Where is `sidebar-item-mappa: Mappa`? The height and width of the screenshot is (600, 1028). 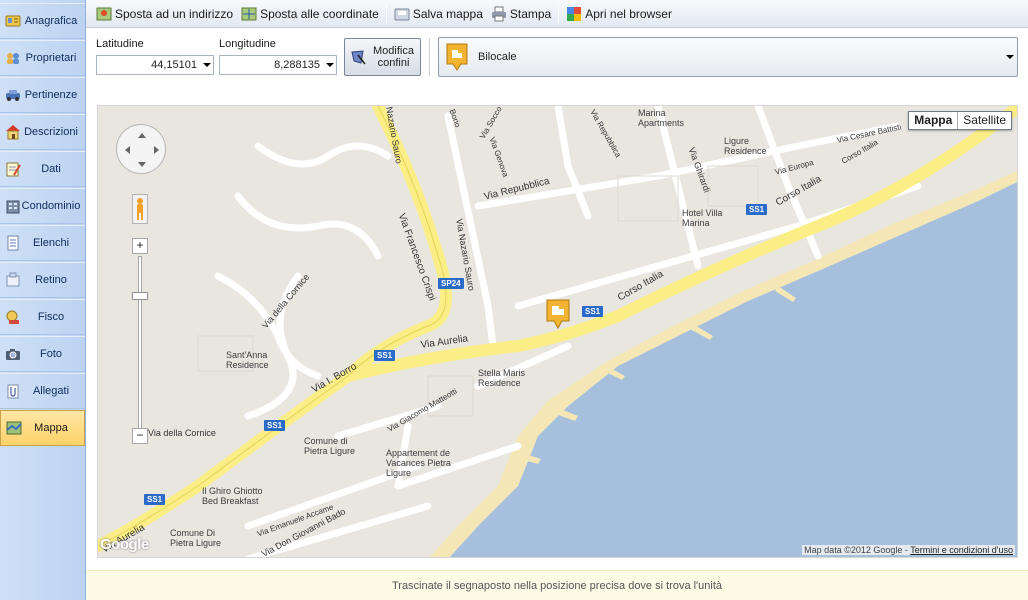
sidebar-item-mappa: Mappa is located at coordinates (42, 428).